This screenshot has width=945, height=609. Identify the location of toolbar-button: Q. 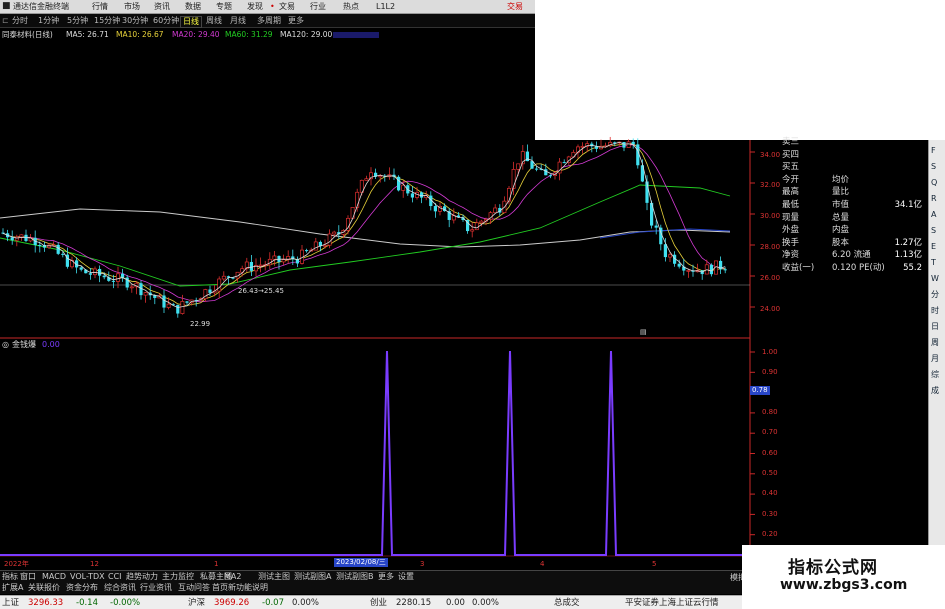
(934, 183).